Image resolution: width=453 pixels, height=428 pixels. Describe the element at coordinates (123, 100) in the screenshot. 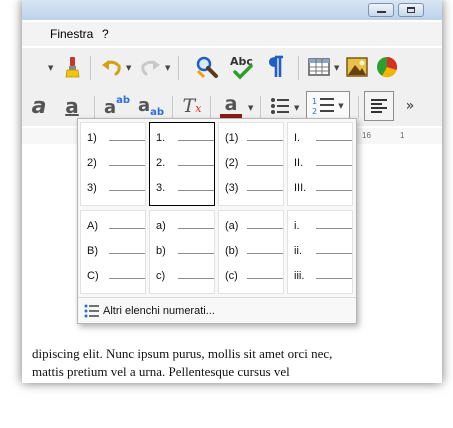

I see `superscript-glyph: ab` at that location.